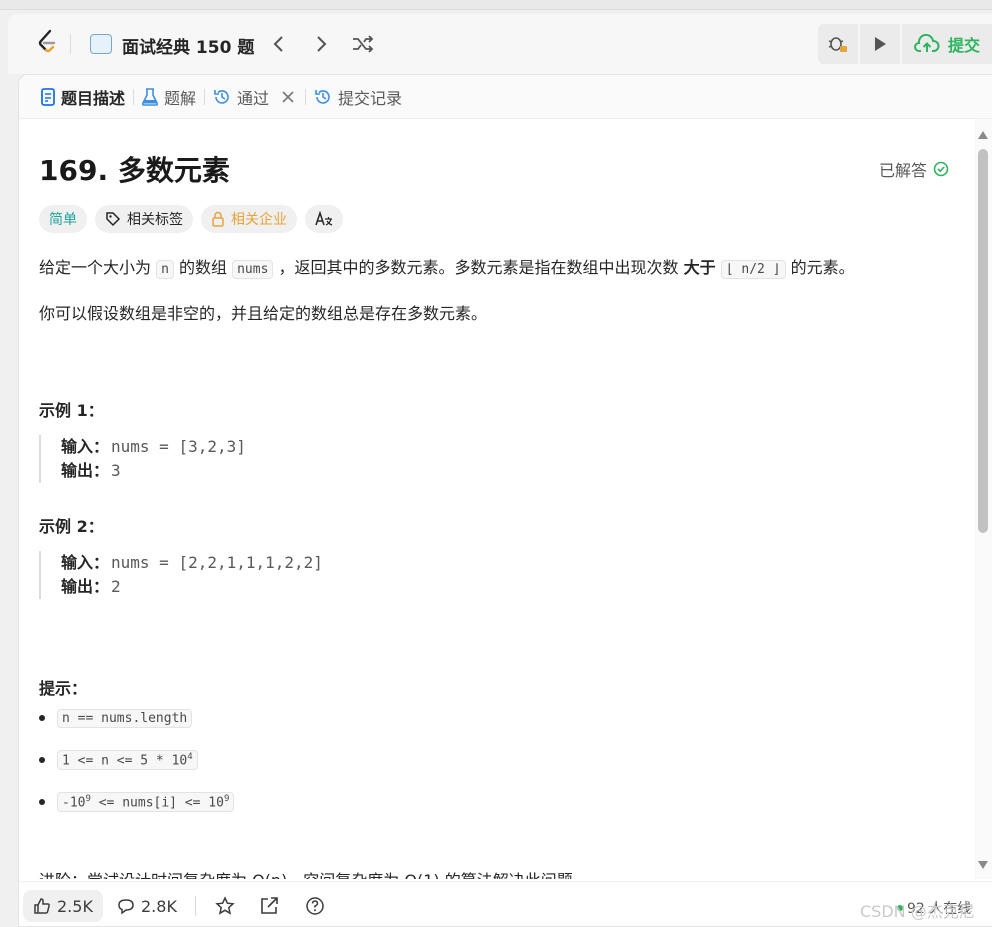 This screenshot has width=992, height=927. What do you see at coordinates (259, 220) in the screenshot?
I see `related-companies-label: 相关企业` at bounding box center [259, 220].